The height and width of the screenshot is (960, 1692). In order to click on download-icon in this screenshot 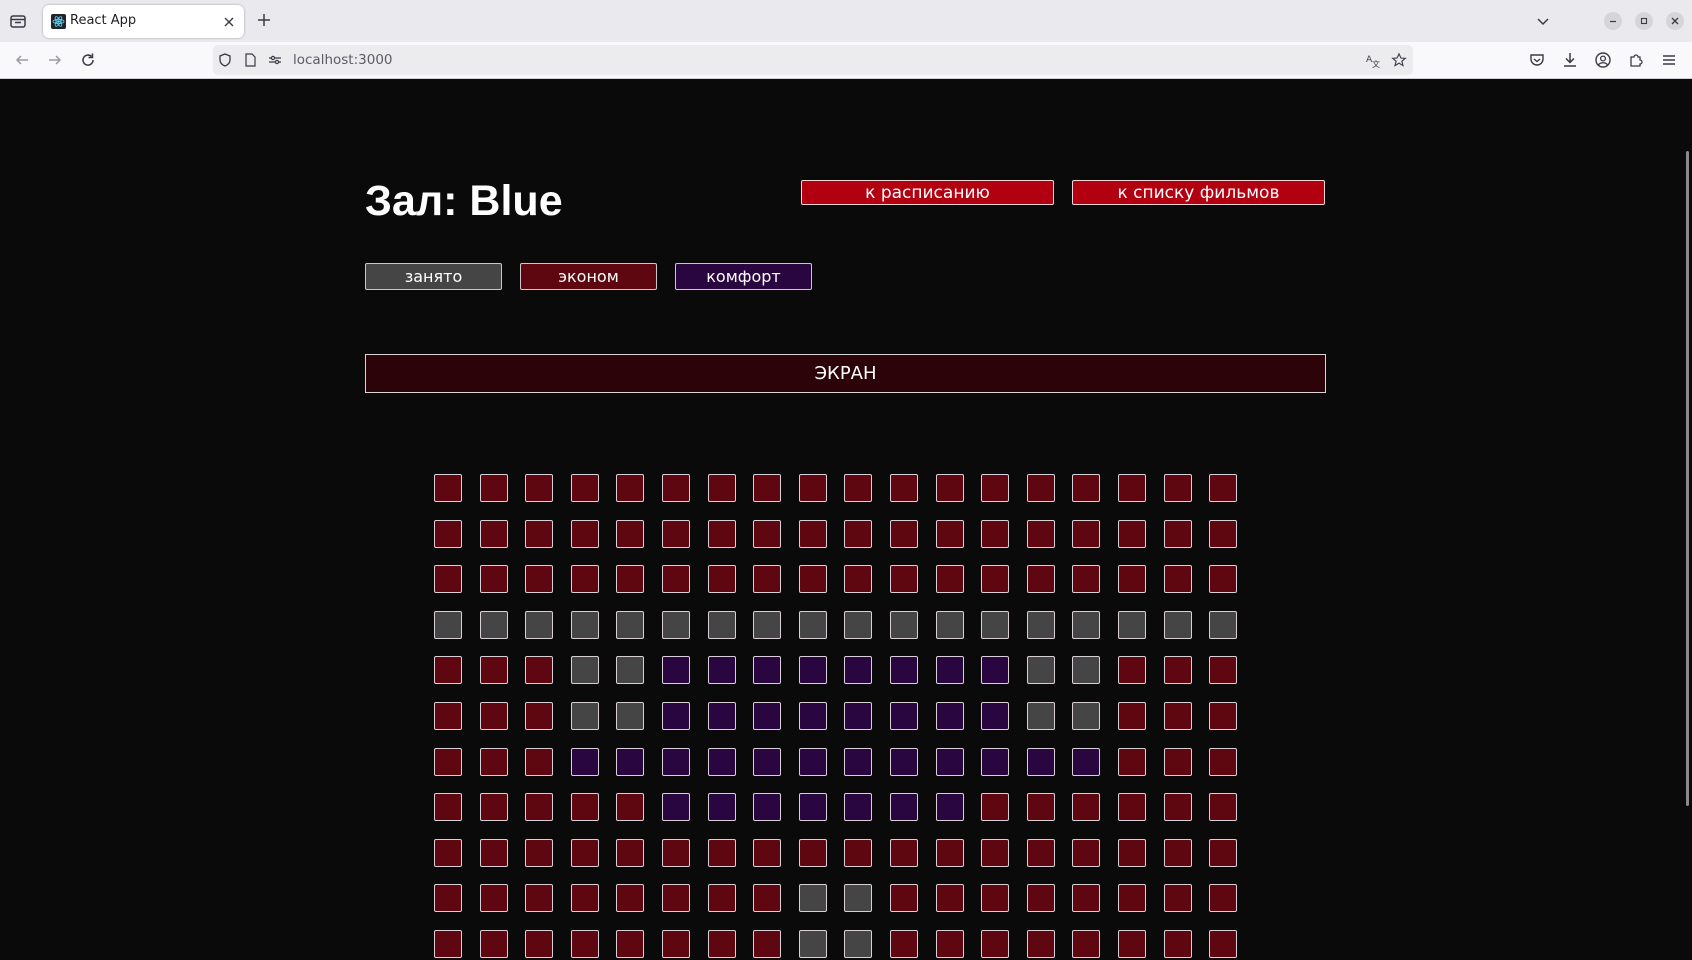, I will do `click(1570, 60)`.